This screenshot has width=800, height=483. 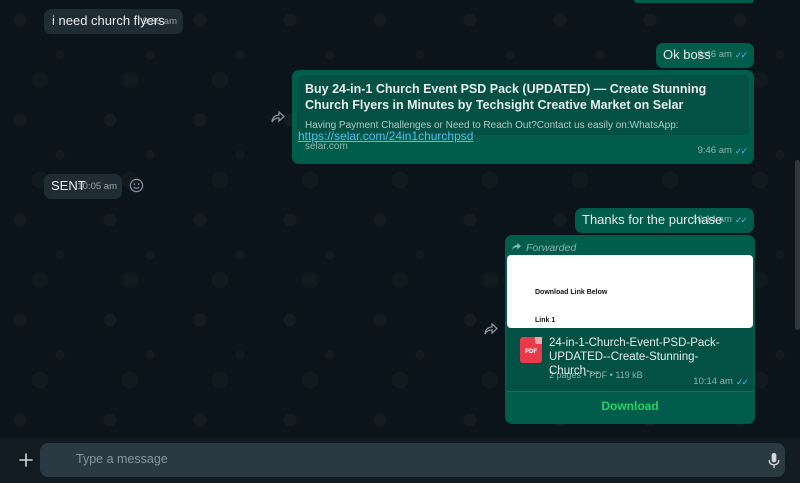 What do you see at coordinates (385, 136) in the screenshot?
I see `message-link: https://selar.com/24in1churchpsd` at bounding box center [385, 136].